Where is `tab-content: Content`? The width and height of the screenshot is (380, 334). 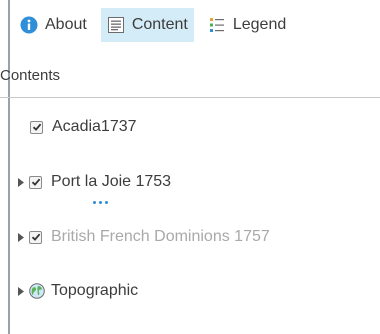 tab-content: Content is located at coordinates (147, 25).